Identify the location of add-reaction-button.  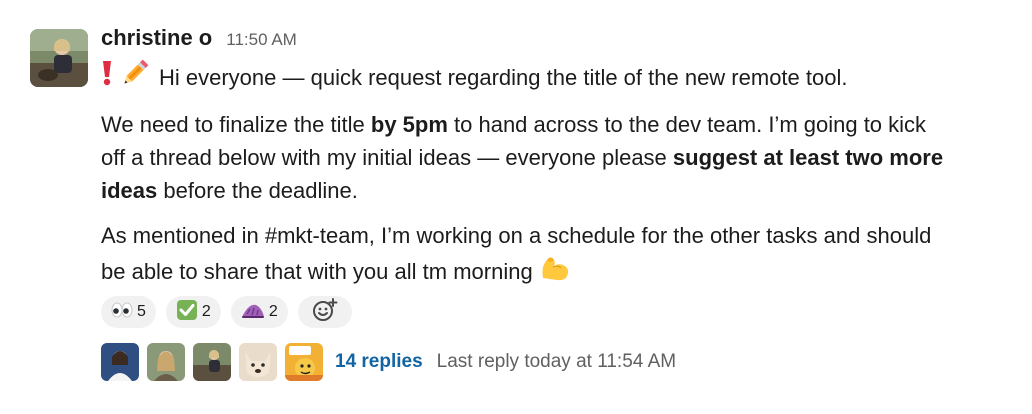
(324, 312).